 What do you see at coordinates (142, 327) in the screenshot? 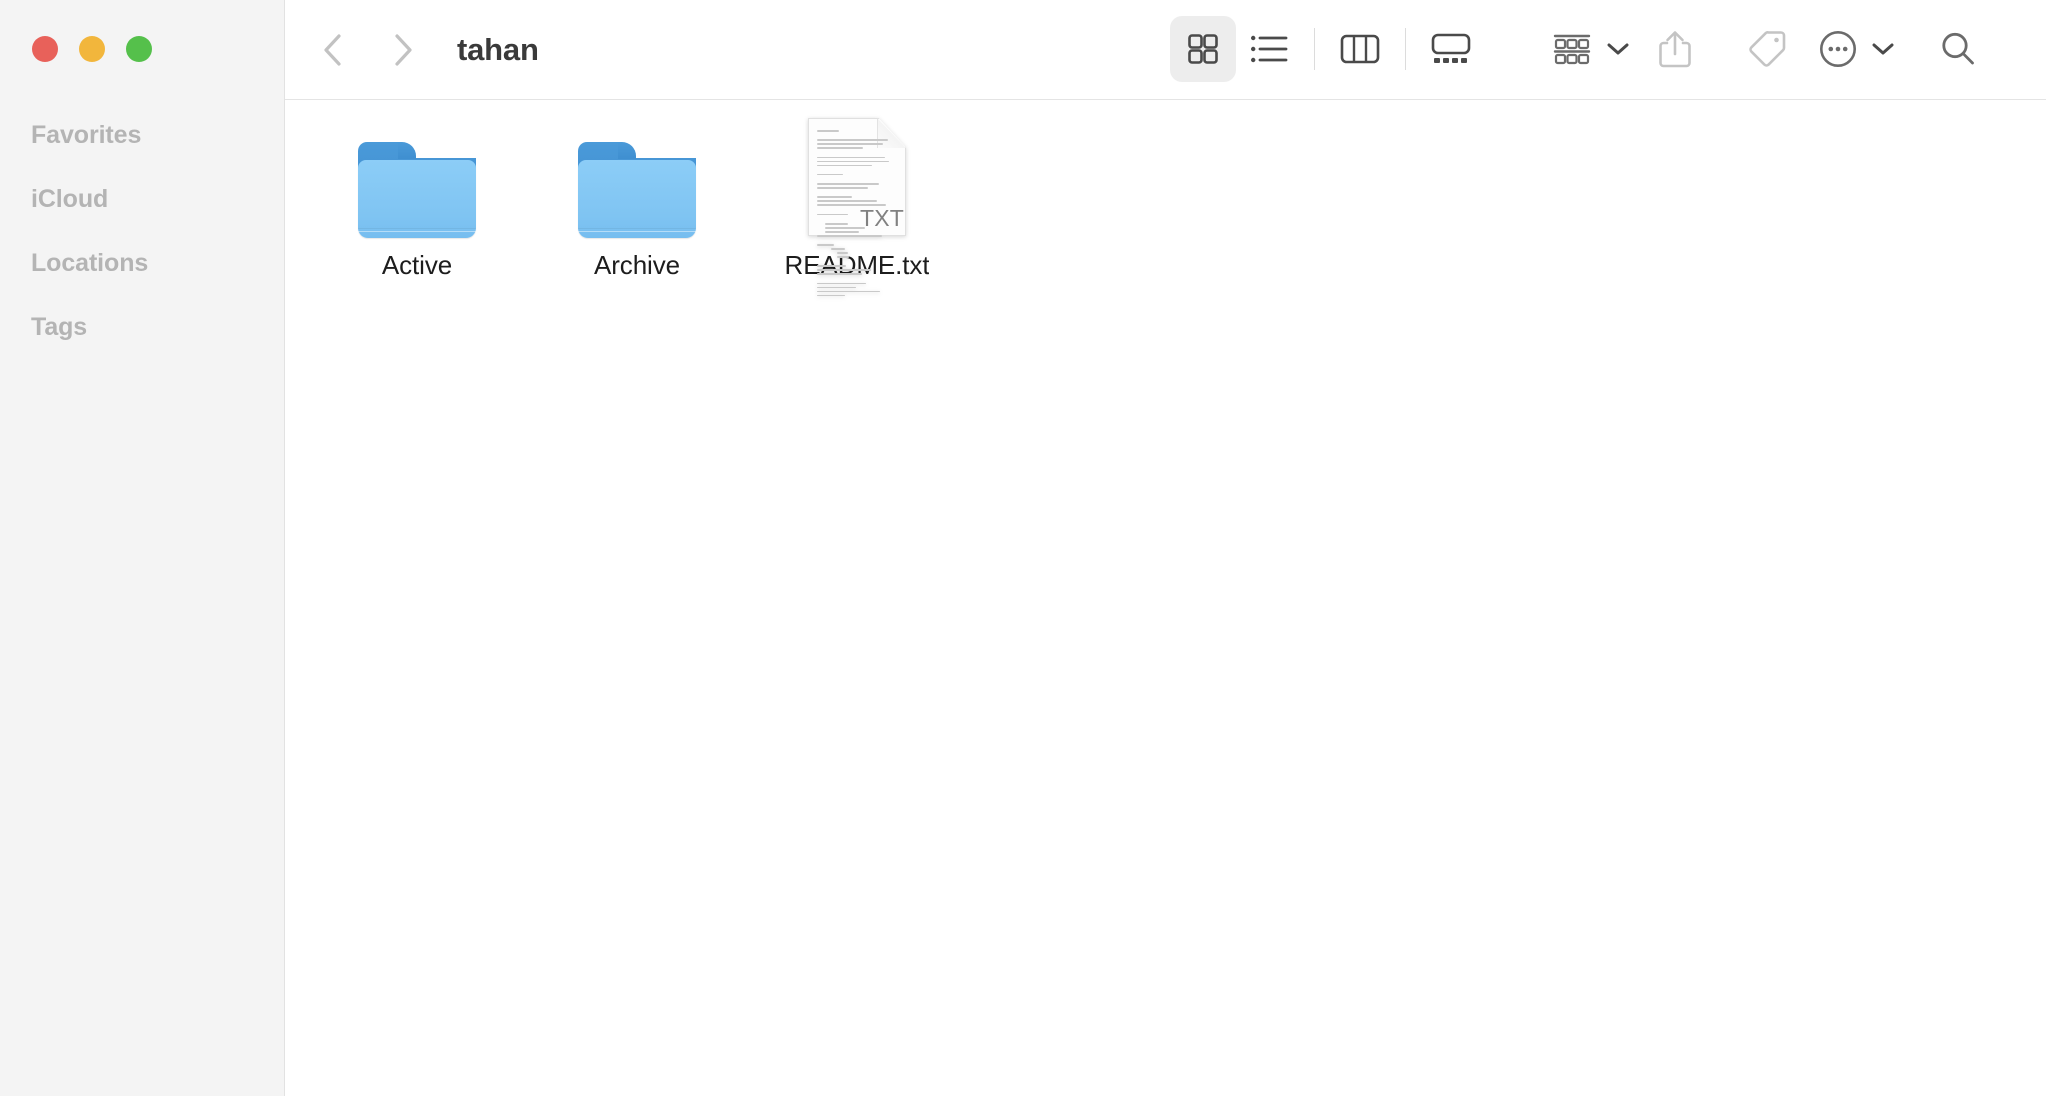
I see `sidebar-section-tags: Tags` at bounding box center [142, 327].